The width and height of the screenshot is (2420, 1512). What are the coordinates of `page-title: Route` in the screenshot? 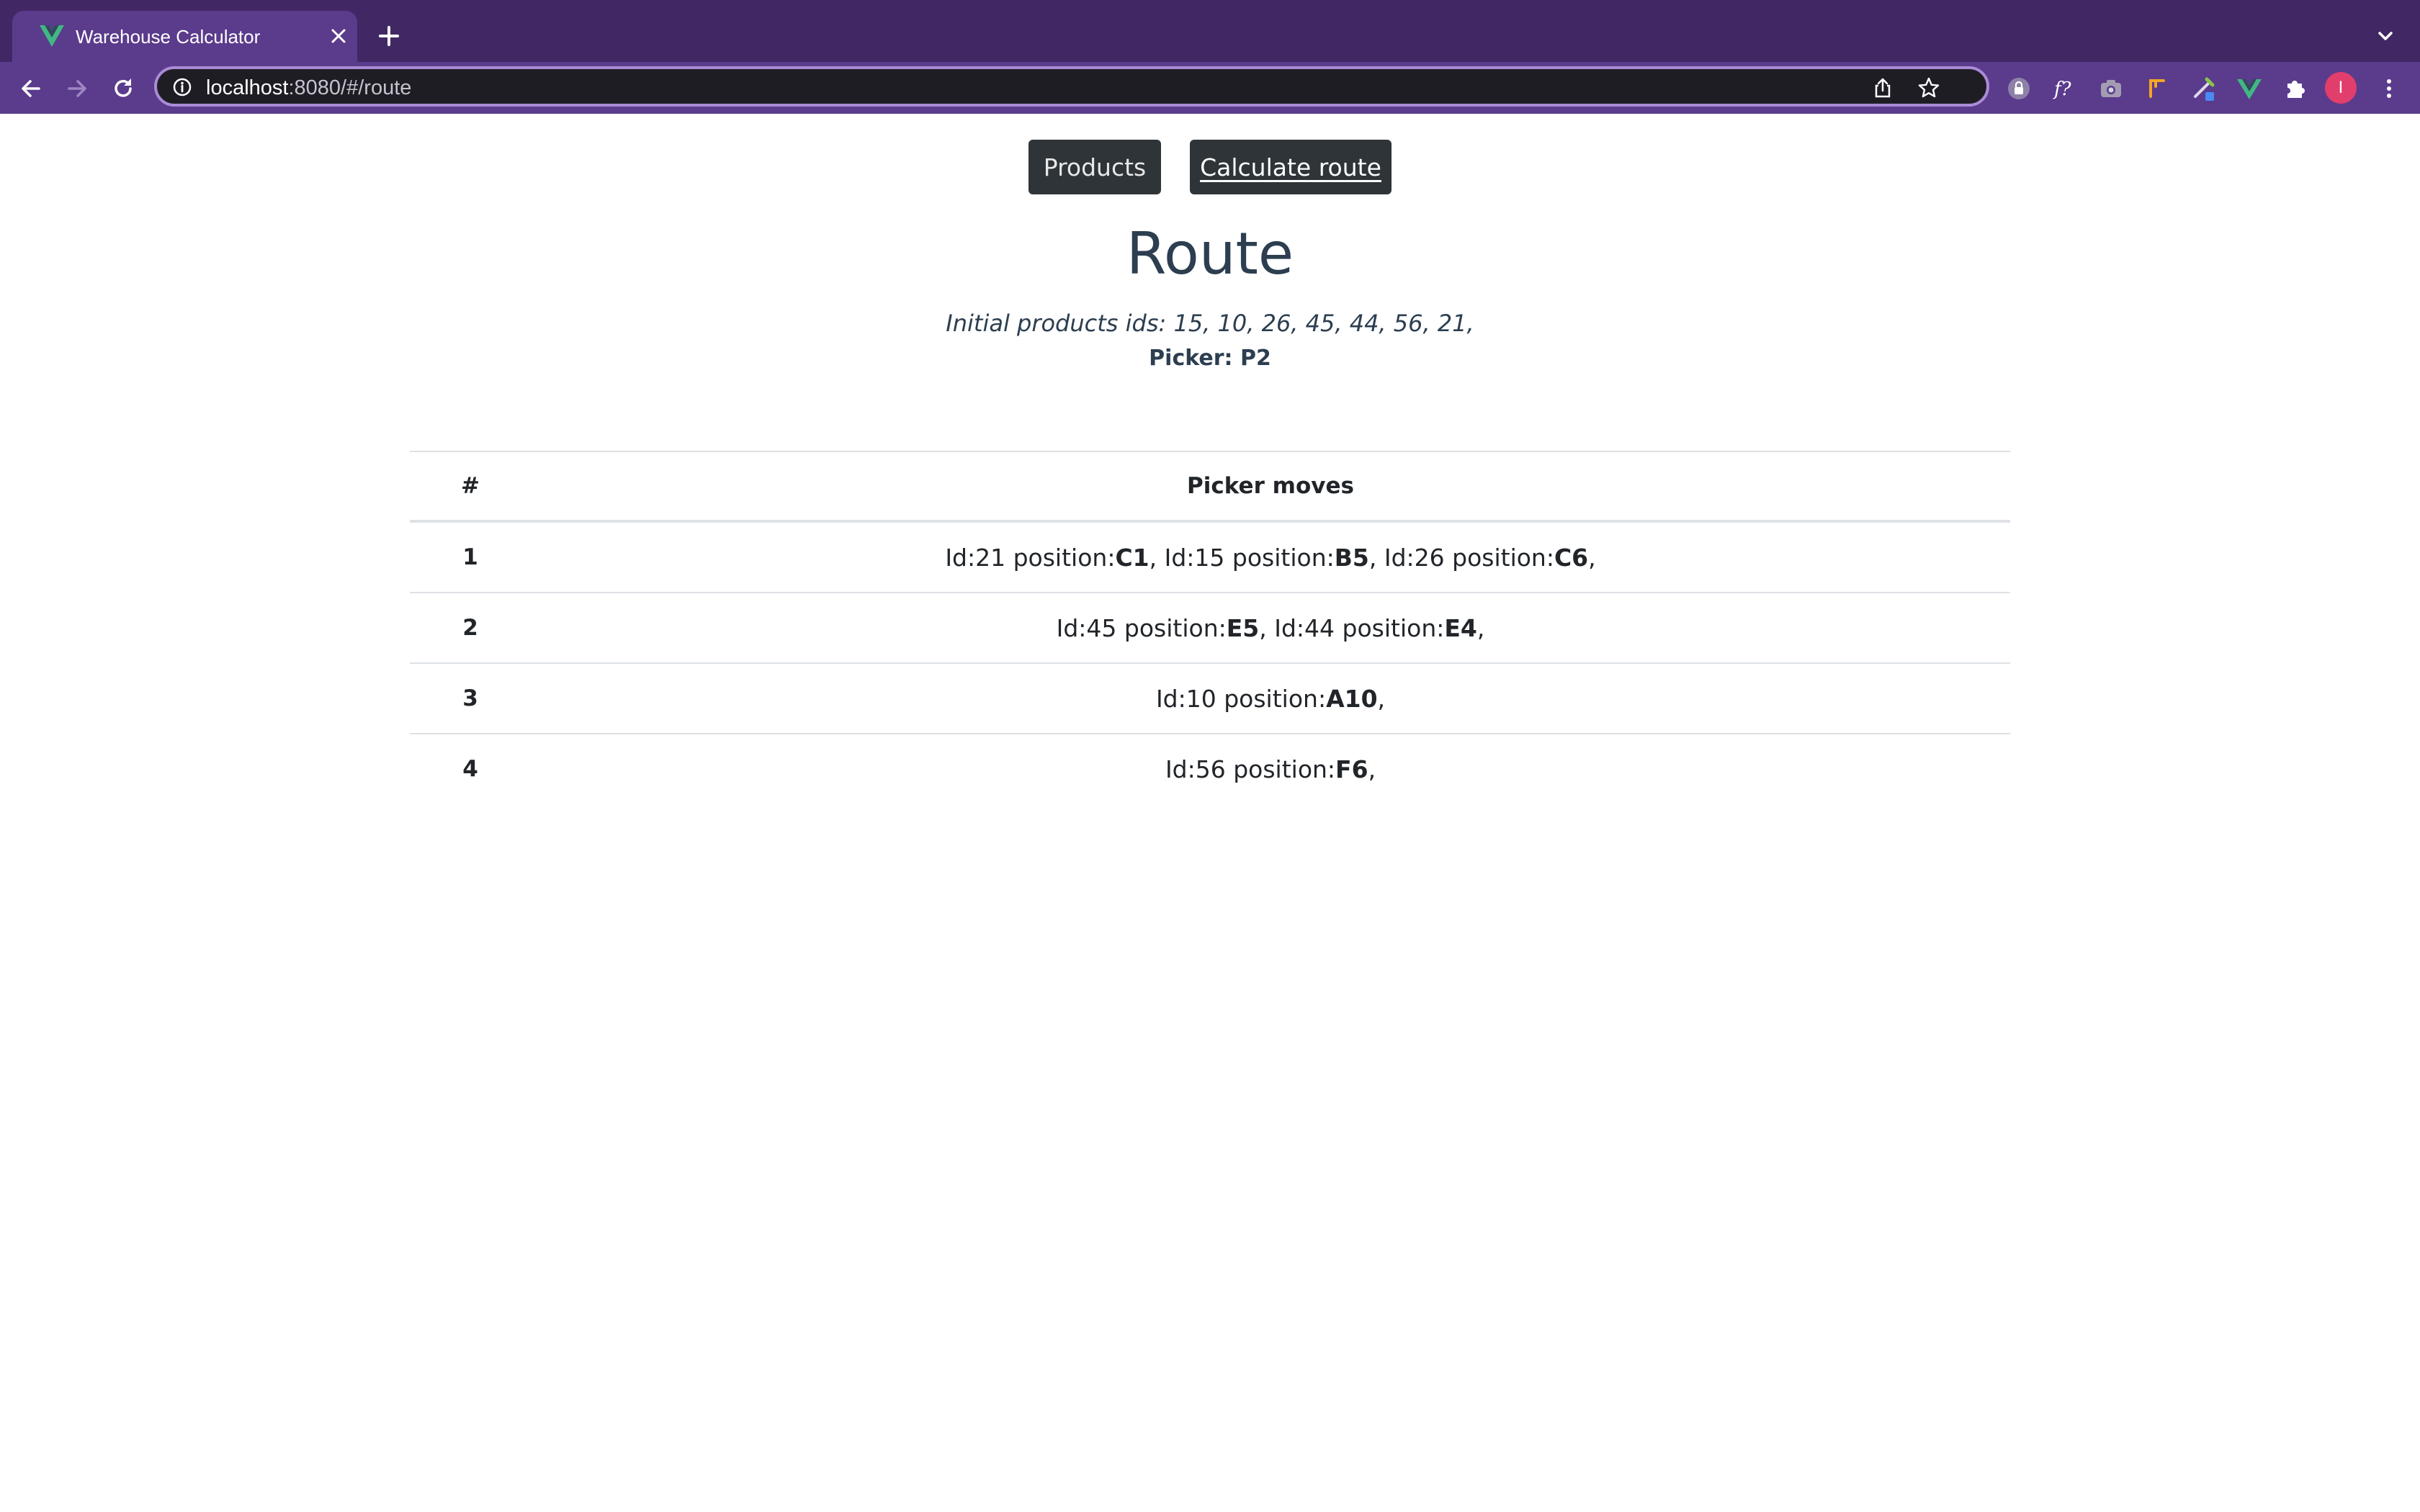 It's located at (1210, 253).